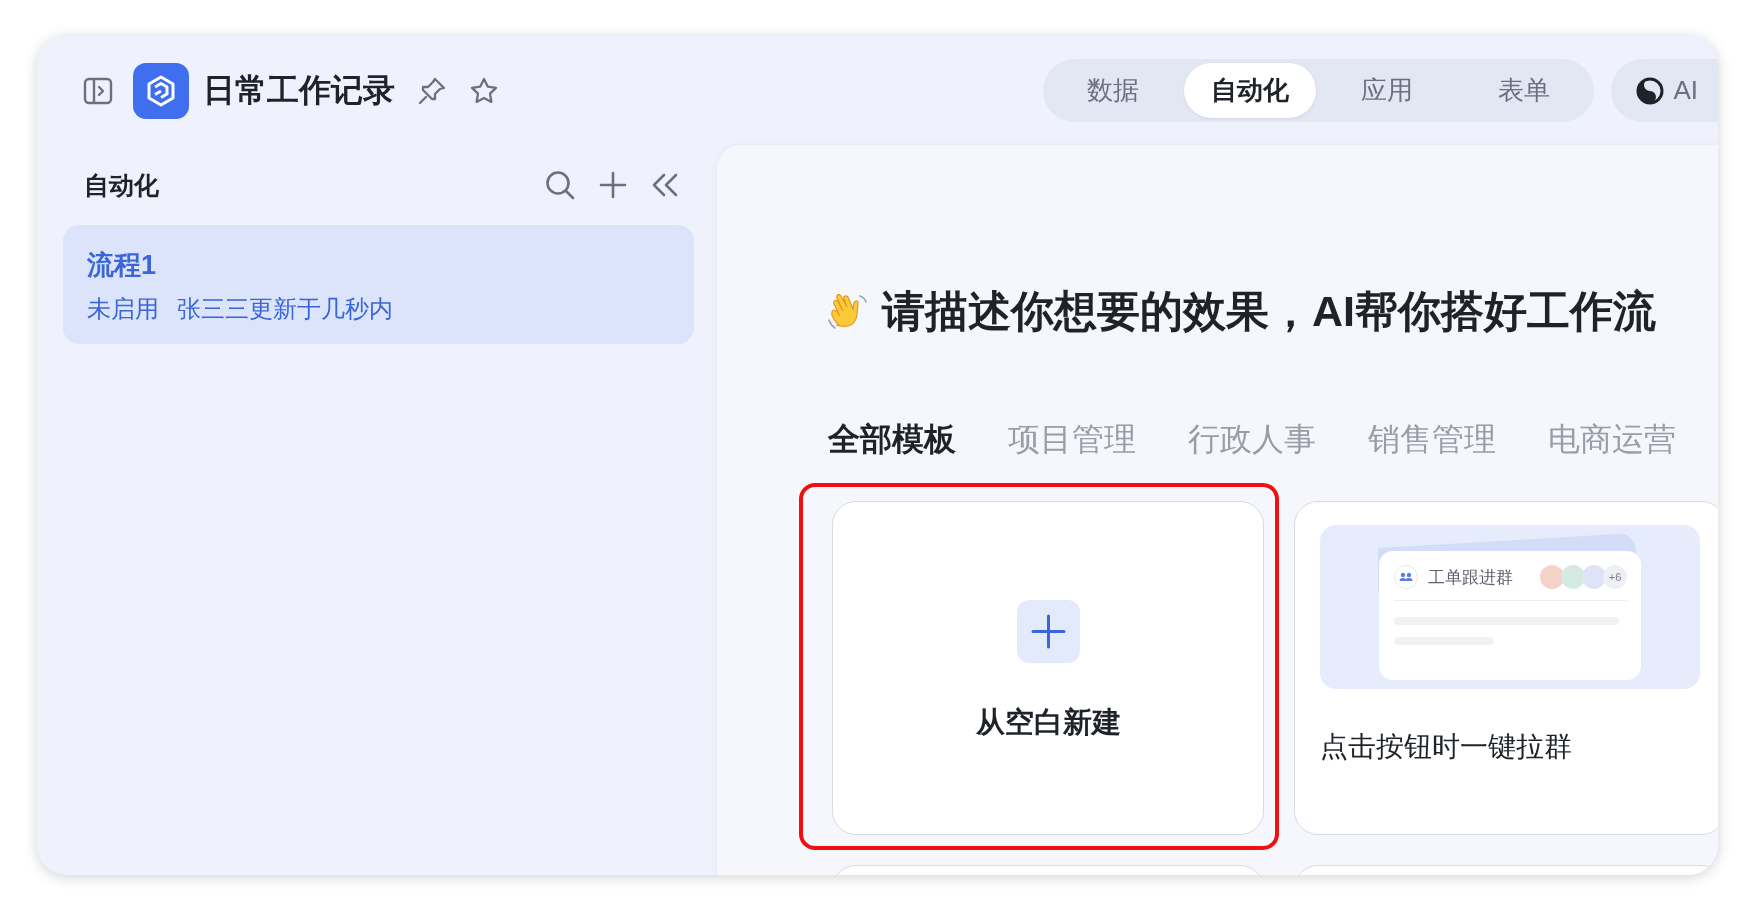  I want to click on ai-icon, so click(1650, 90).